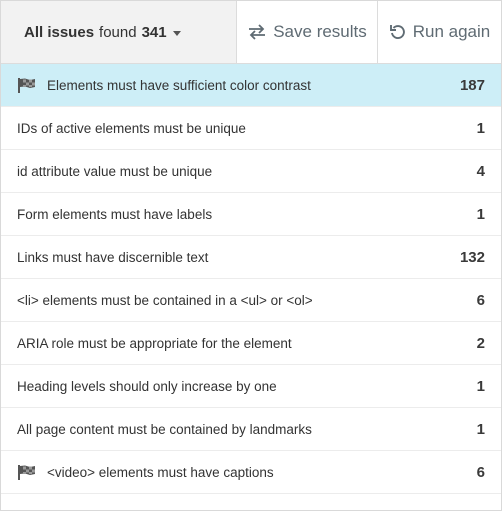 This screenshot has width=502, height=511. I want to click on filter-word: found, so click(118, 32).